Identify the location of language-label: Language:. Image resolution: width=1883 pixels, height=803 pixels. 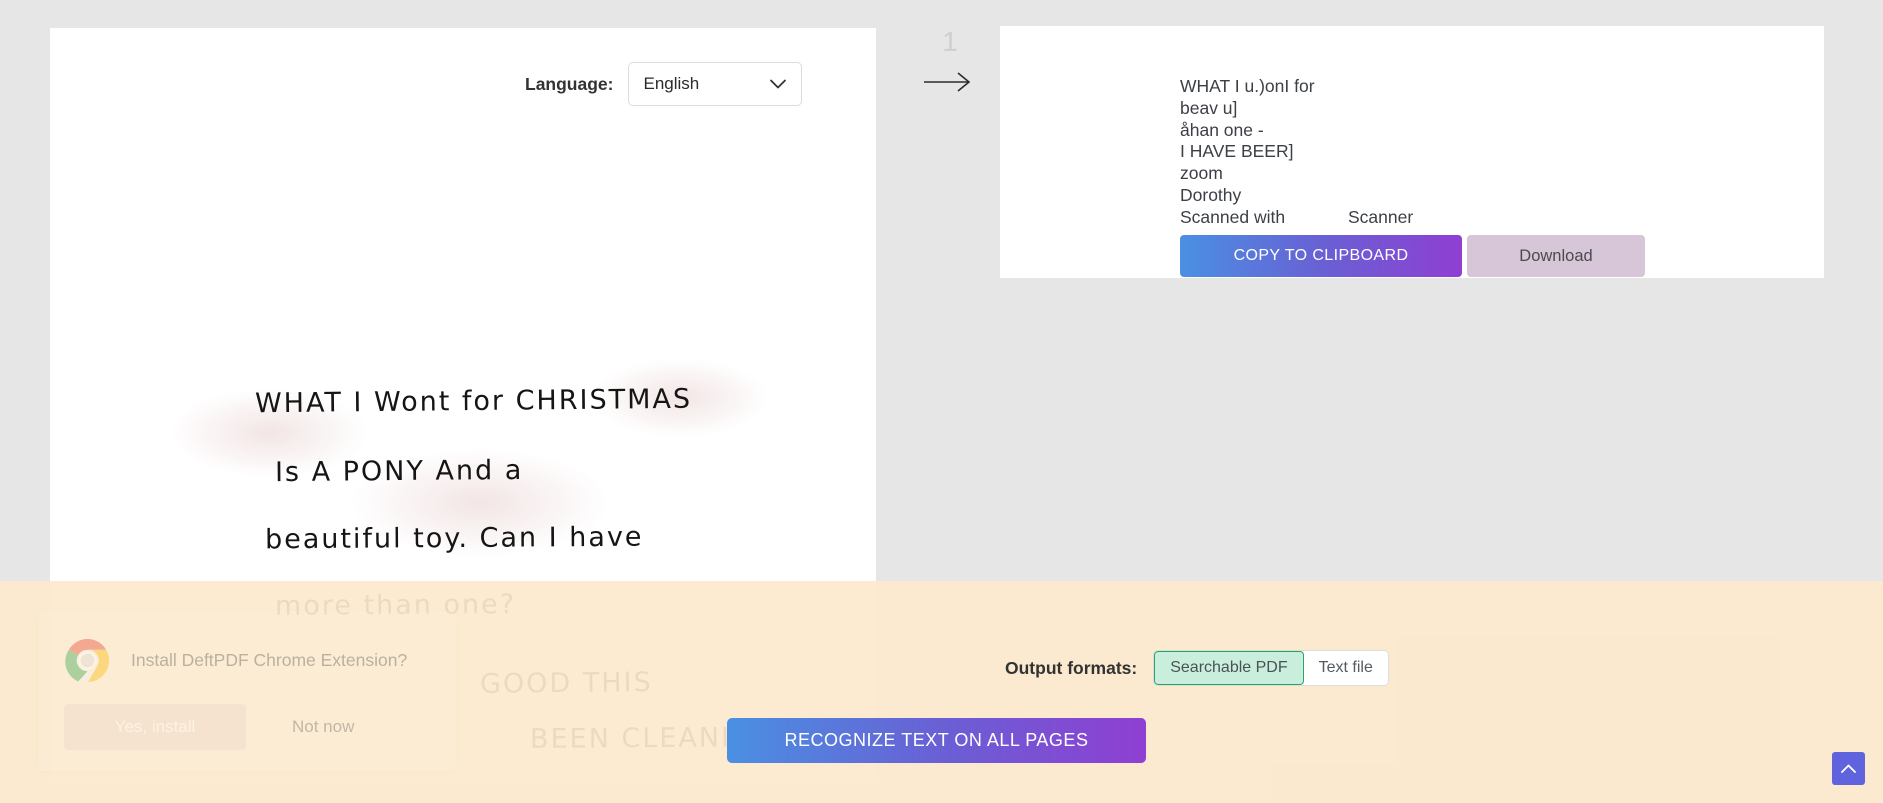
(569, 83).